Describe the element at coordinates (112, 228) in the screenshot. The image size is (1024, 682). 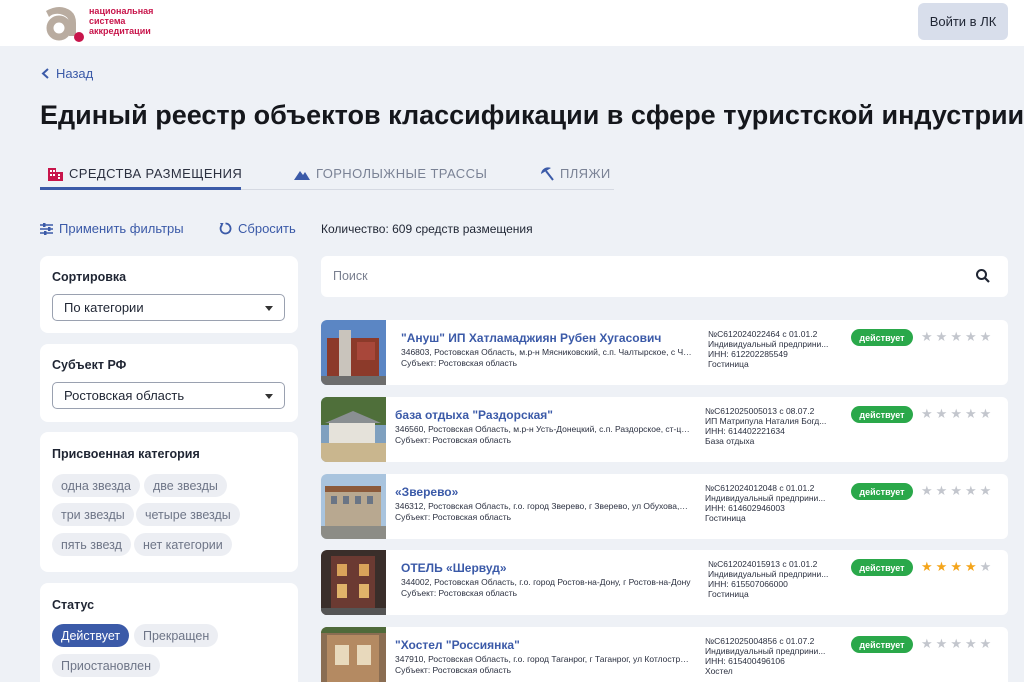
I see `apply-filters-button: Применить фильтры` at that location.